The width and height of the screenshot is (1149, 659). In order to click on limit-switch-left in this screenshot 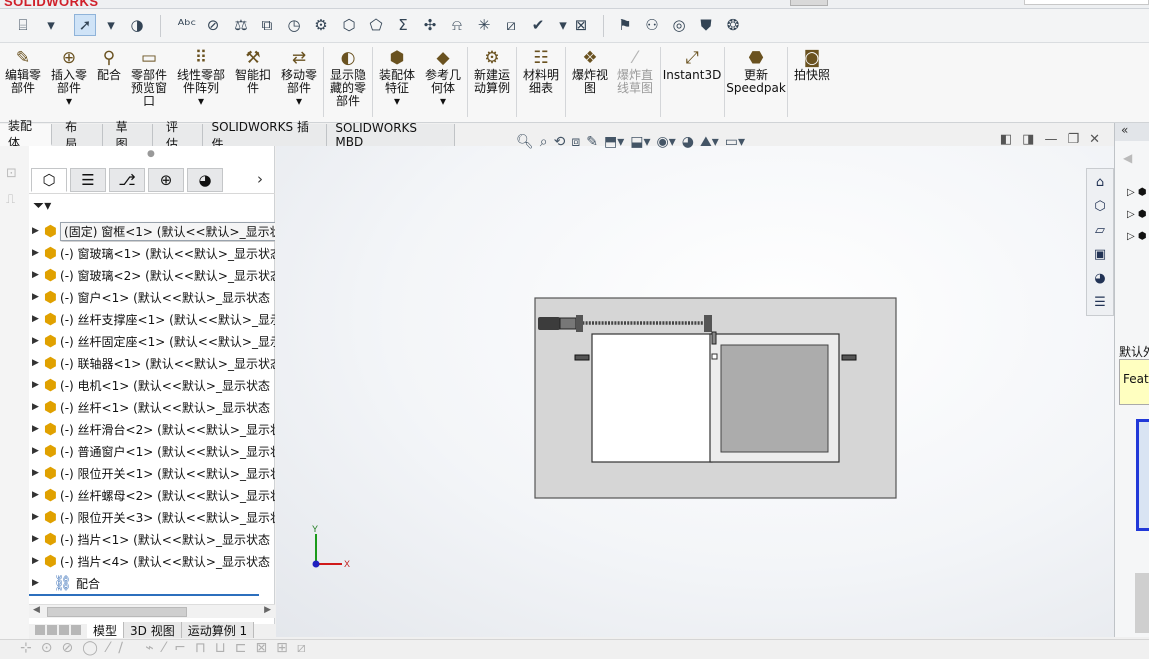, I will do `click(582, 357)`.